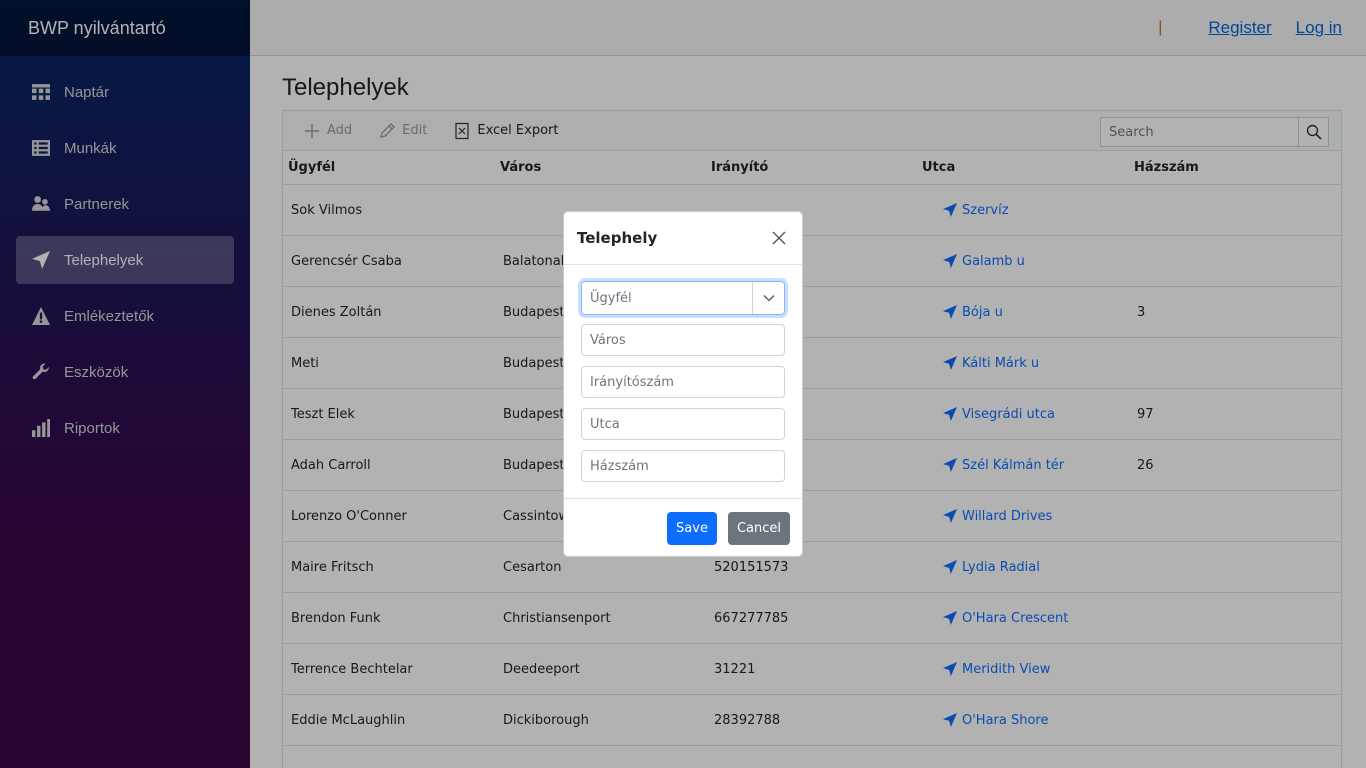  I want to click on chevron-down-icon, so click(768, 298).